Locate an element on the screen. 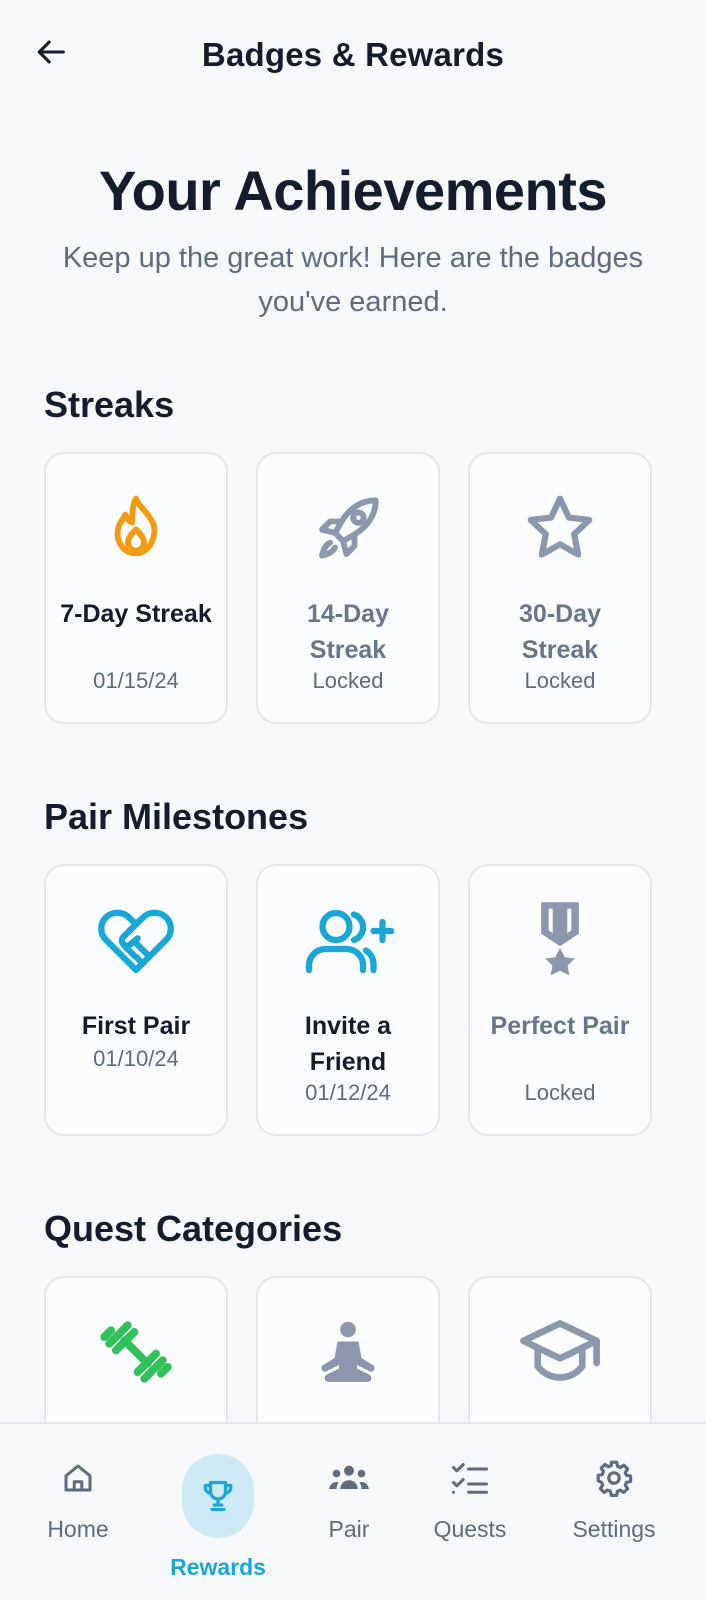  badge-name: 14-Day Streak is located at coordinates (348, 632).